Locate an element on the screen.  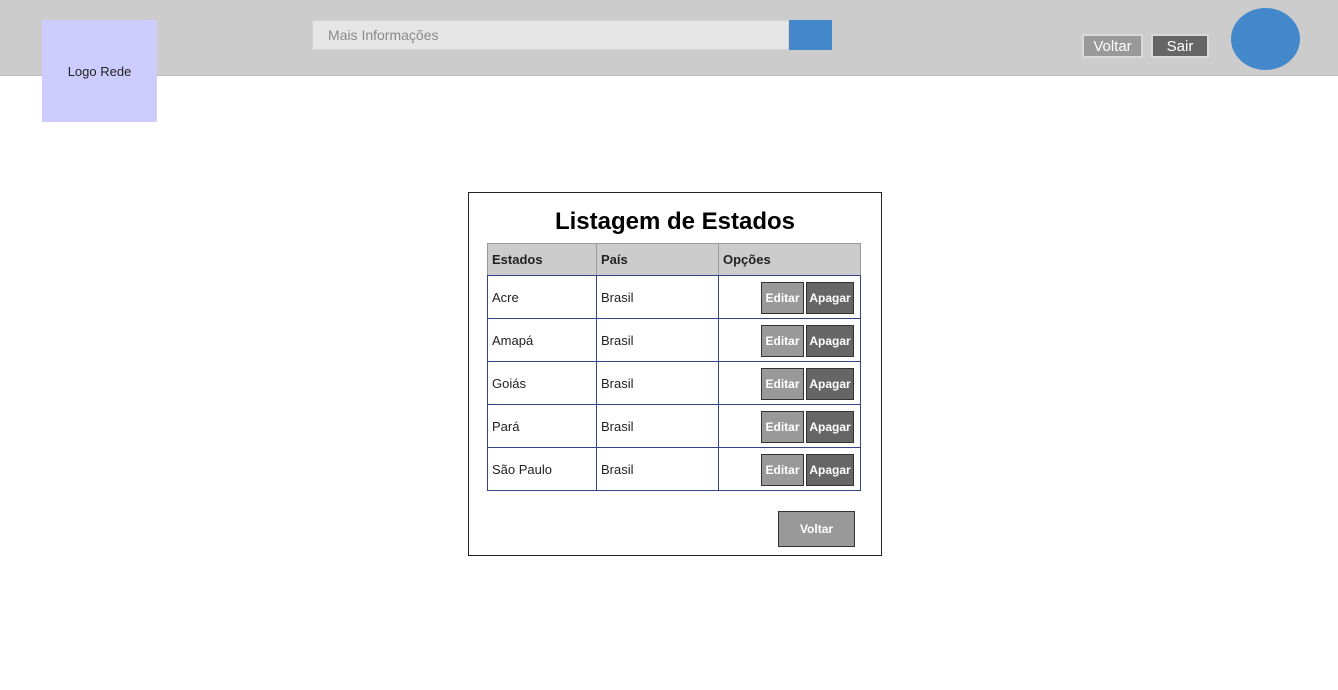
cell-estado: Pará is located at coordinates (542, 426).